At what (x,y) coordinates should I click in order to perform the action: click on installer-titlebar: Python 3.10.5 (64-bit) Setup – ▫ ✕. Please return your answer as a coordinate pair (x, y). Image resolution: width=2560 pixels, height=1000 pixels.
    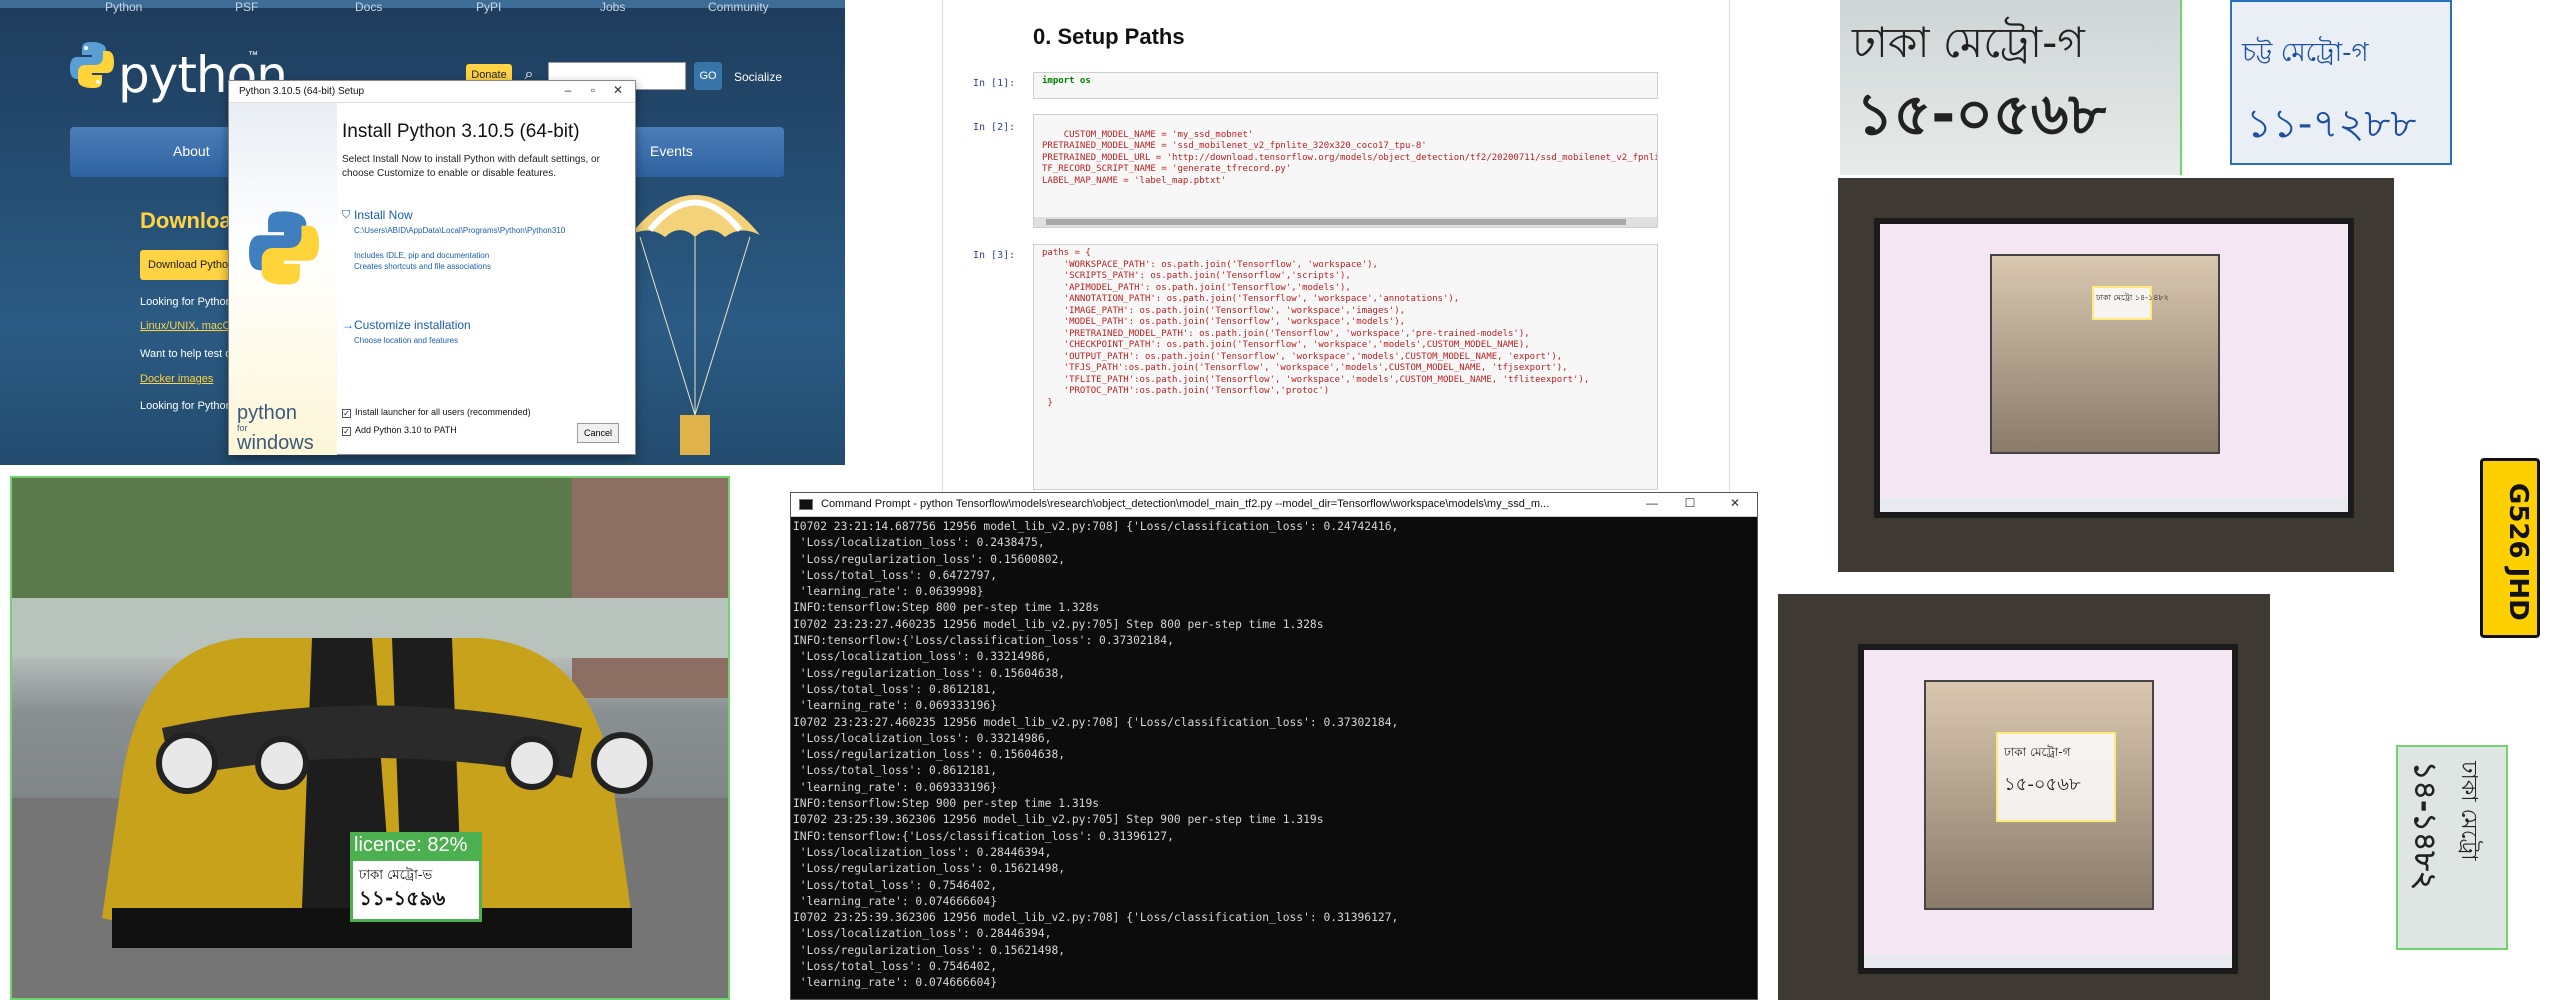
    Looking at the image, I should click on (432, 92).